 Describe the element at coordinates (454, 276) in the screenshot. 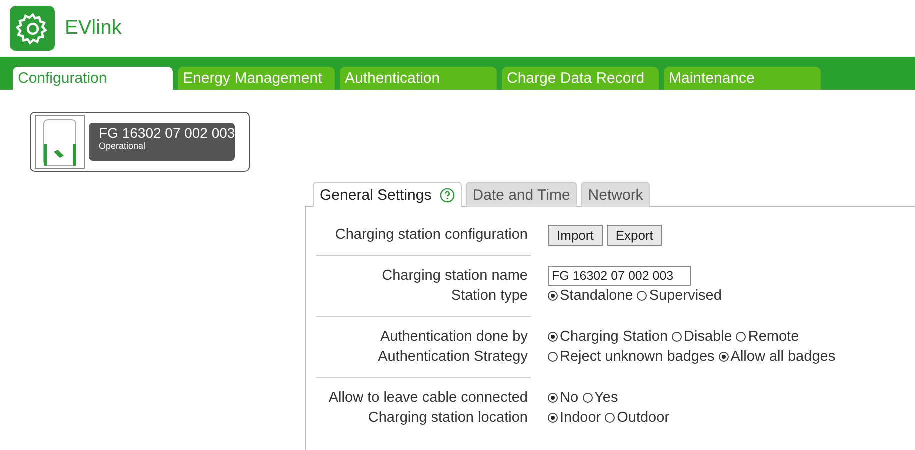

I see `setting-label: Charging station name` at that location.